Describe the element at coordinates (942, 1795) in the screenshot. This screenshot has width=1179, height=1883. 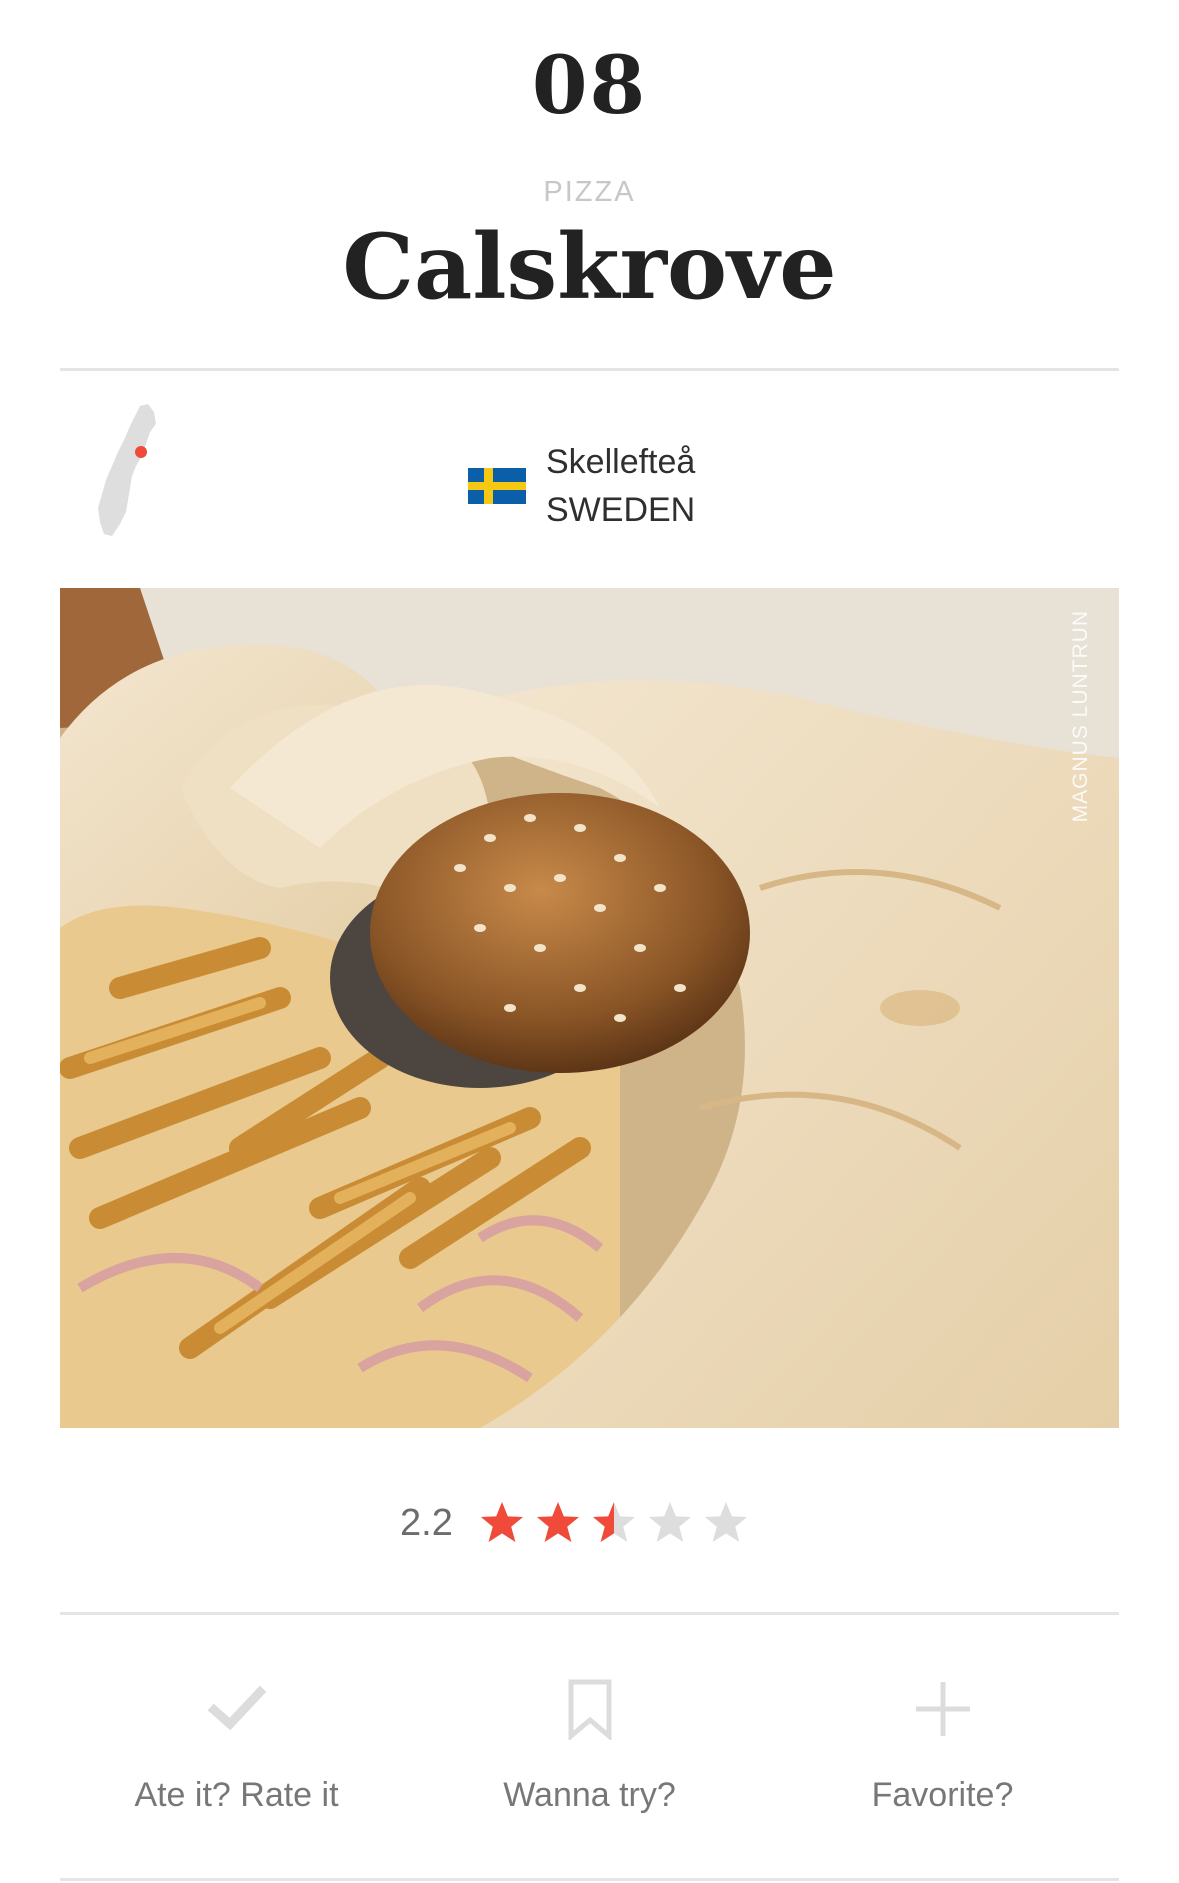
I see `favorite-label: Favorite?` at that location.